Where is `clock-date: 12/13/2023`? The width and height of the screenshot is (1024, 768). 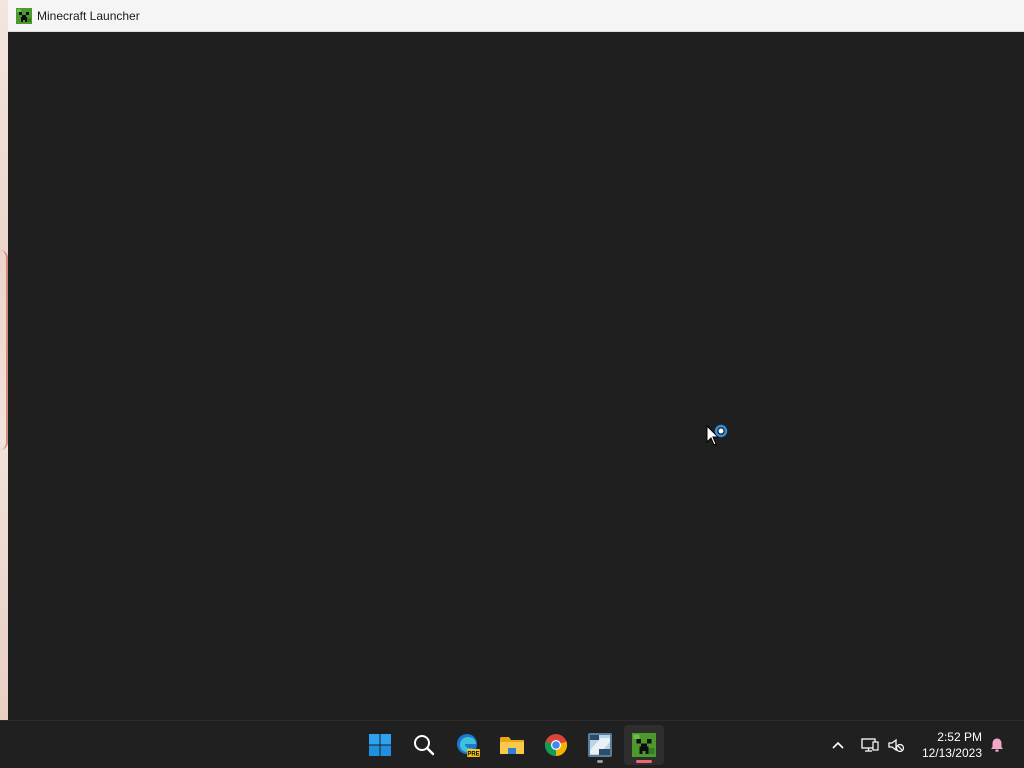
clock-date: 12/13/2023 is located at coordinates (951, 753).